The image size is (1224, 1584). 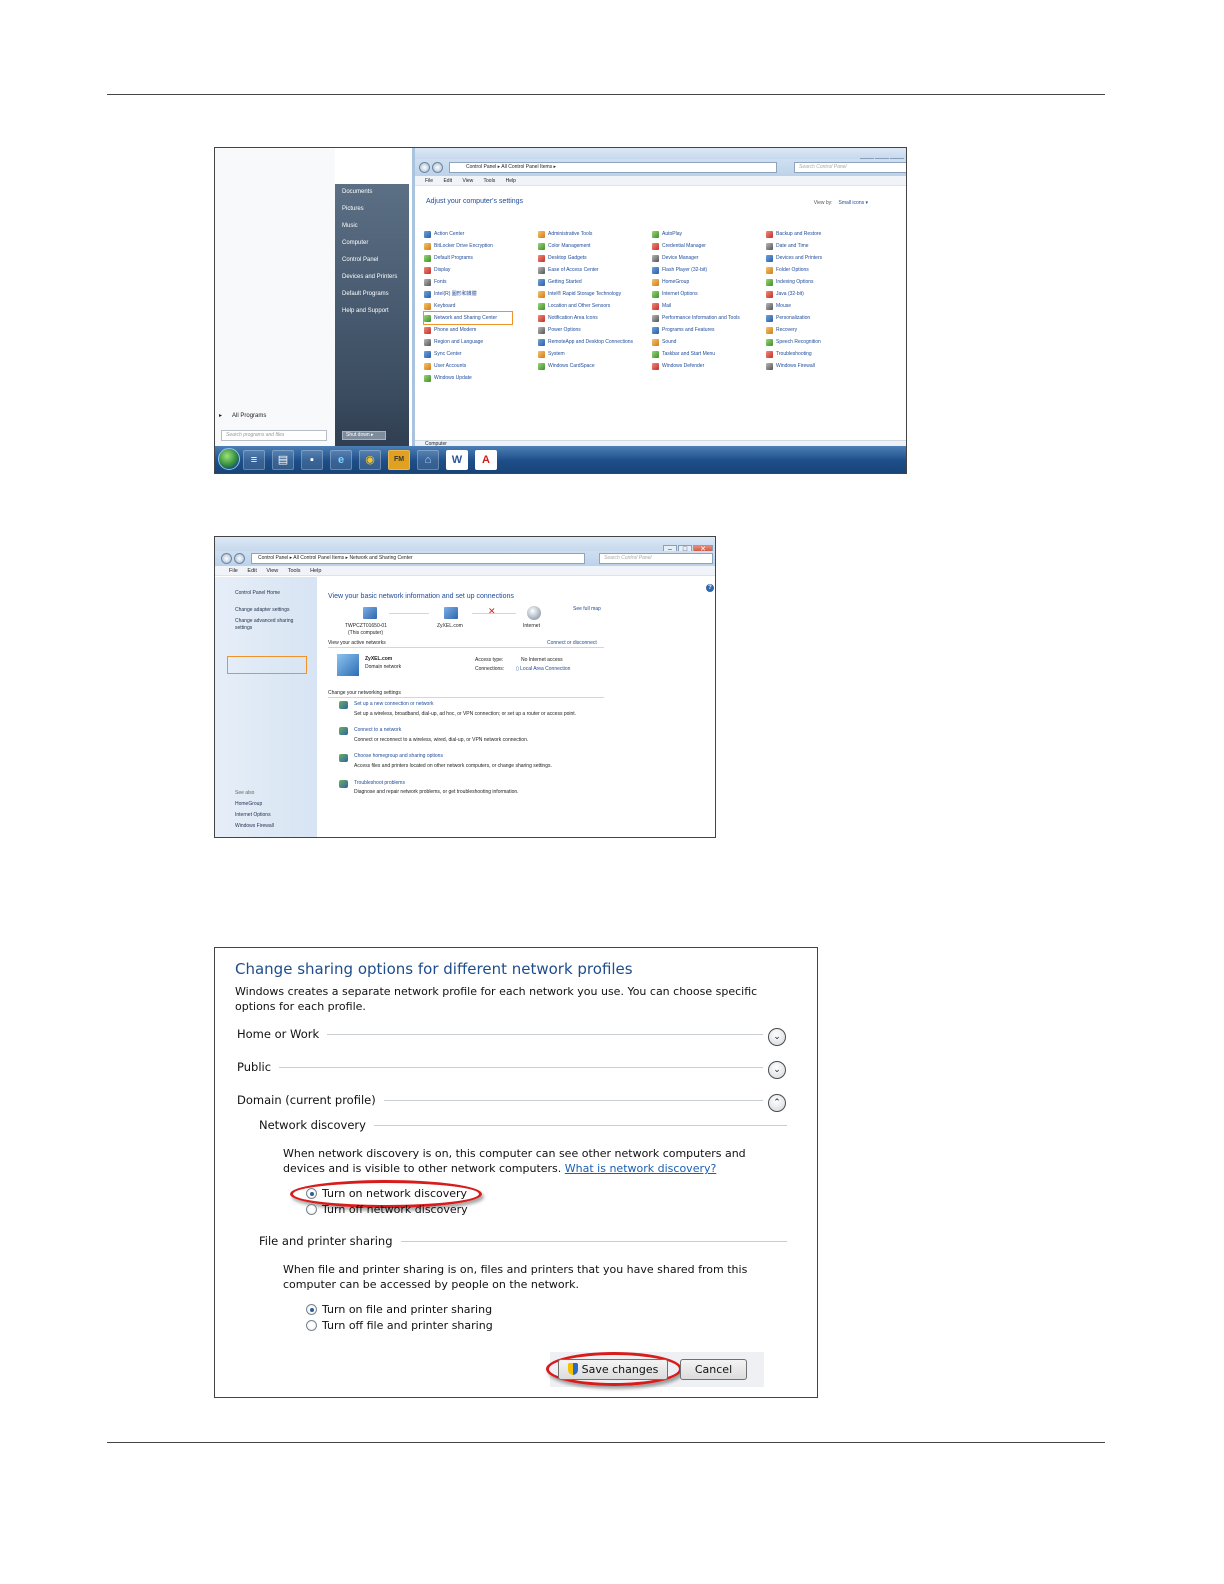 What do you see at coordinates (243, 628) in the screenshot?
I see `sidebar-change-advanced-sharing-2: settings` at bounding box center [243, 628].